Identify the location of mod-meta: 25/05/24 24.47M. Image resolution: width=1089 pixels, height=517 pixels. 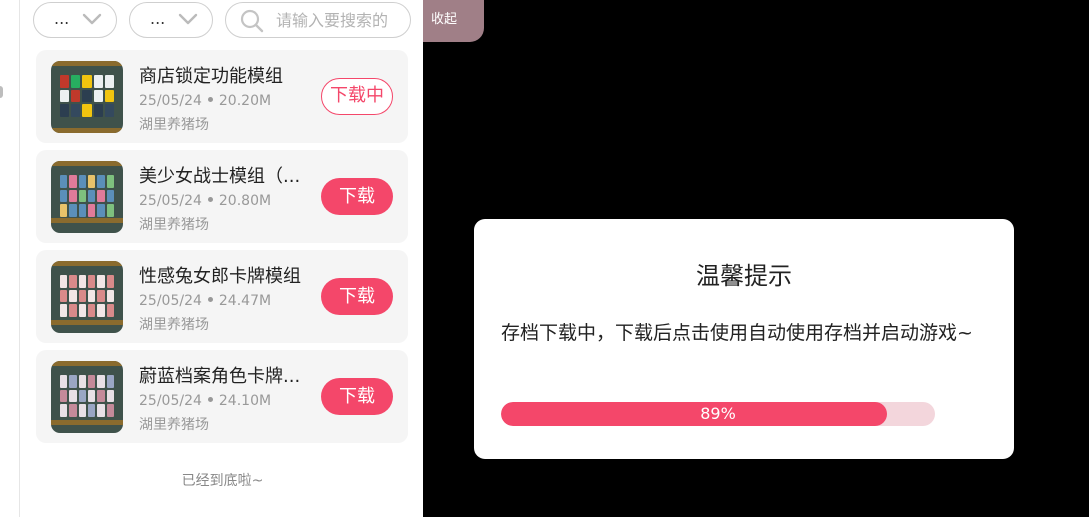
(205, 301).